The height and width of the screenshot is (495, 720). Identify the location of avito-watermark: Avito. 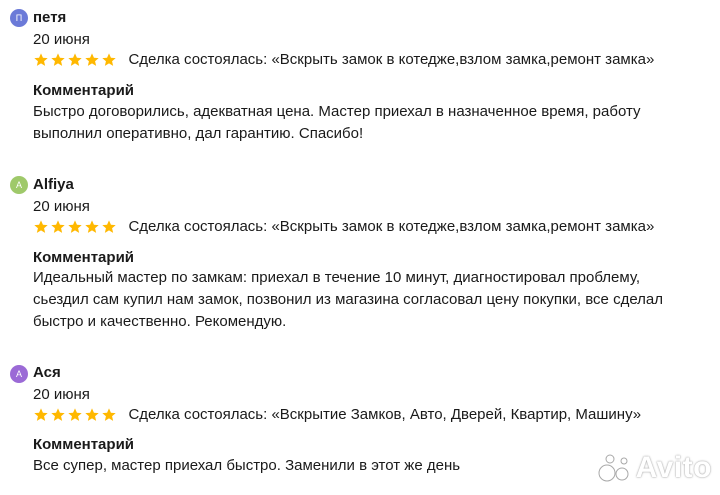
(655, 468).